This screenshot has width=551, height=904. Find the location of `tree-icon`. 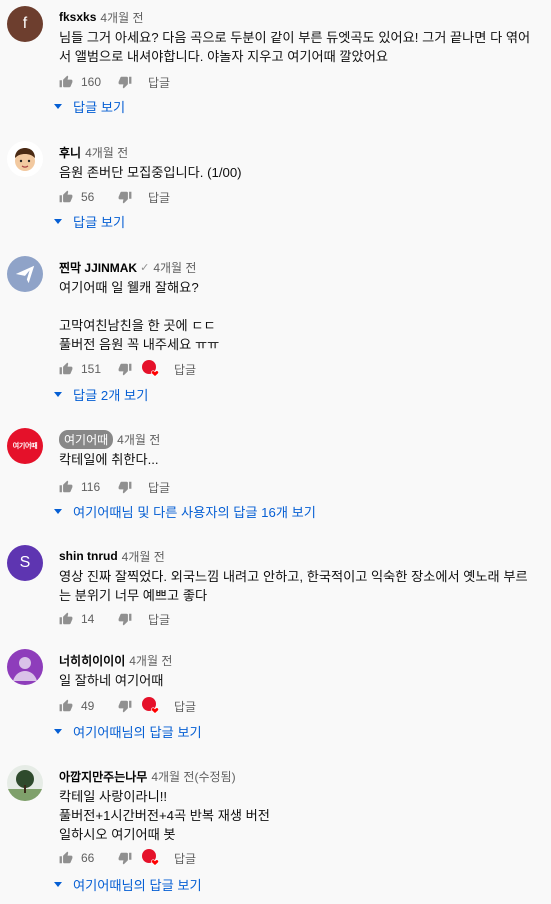

tree-icon is located at coordinates (25, 785).